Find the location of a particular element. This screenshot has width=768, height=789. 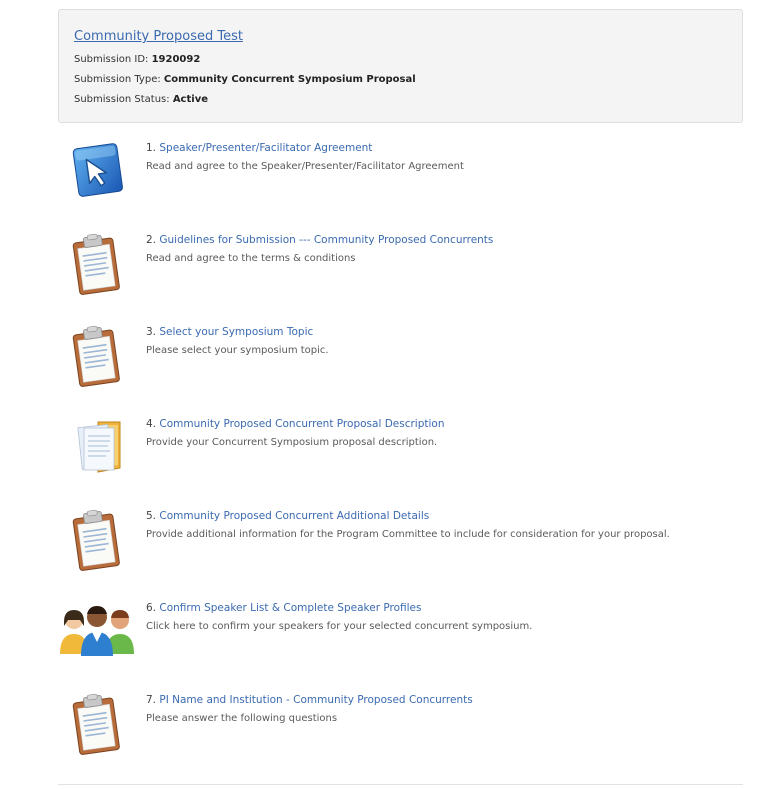

step-3-link: Select your Symposium Topic is located at coordinates (236, 332).